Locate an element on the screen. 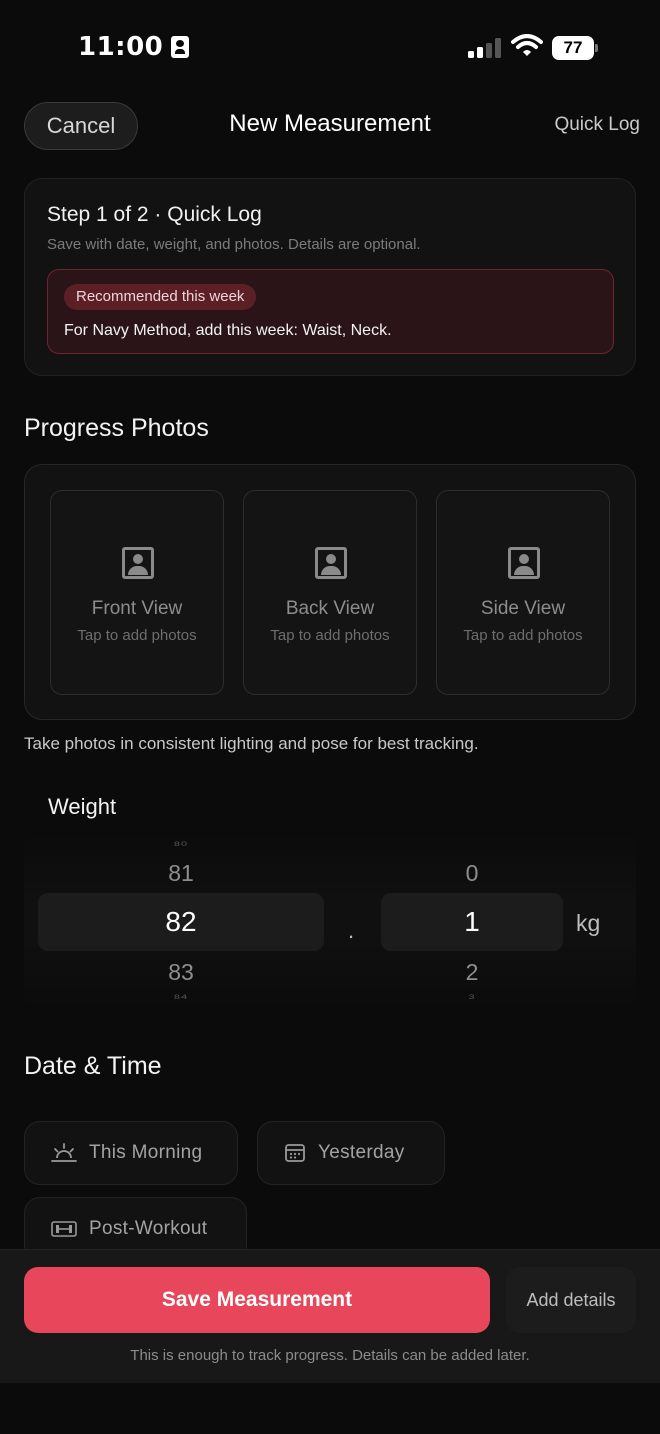 The width and height of the screenshot is (660, 1434). yesterday-chip: Yesterday is located at coordinates (351, 1153).